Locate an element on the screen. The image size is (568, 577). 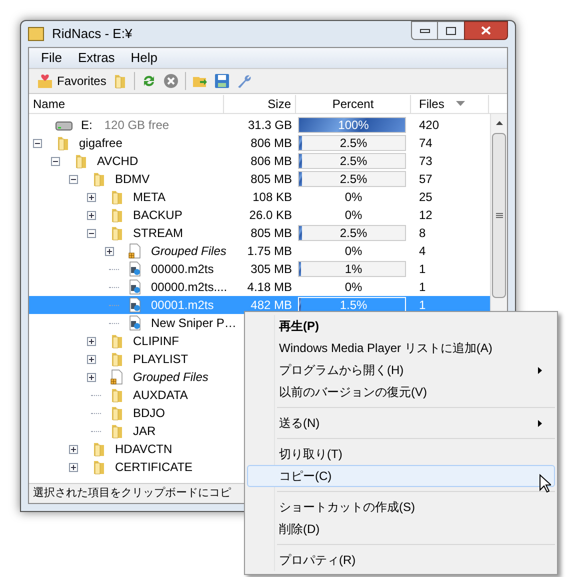
files-count: 420 is located at coordinates (429, 125).